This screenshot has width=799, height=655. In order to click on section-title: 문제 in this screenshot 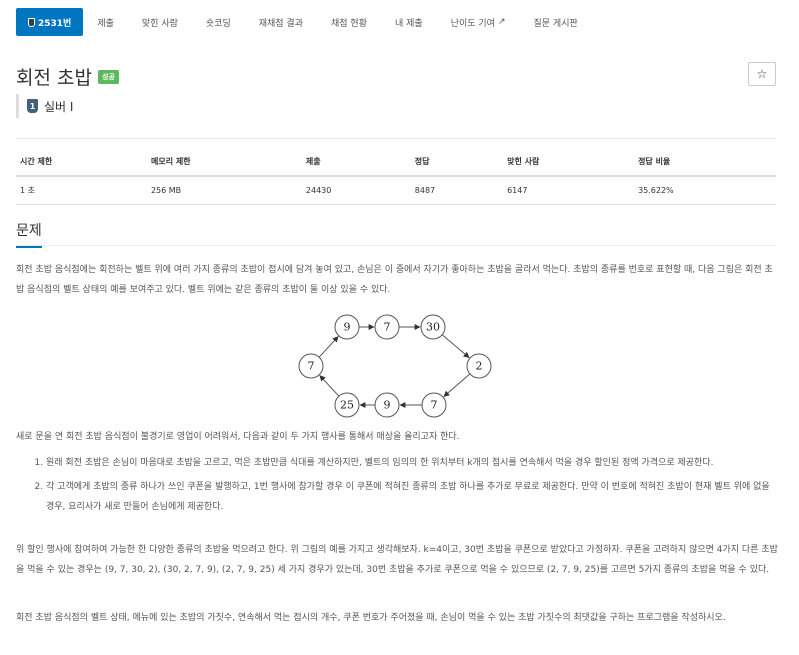, I will do `click(29, 234)`.